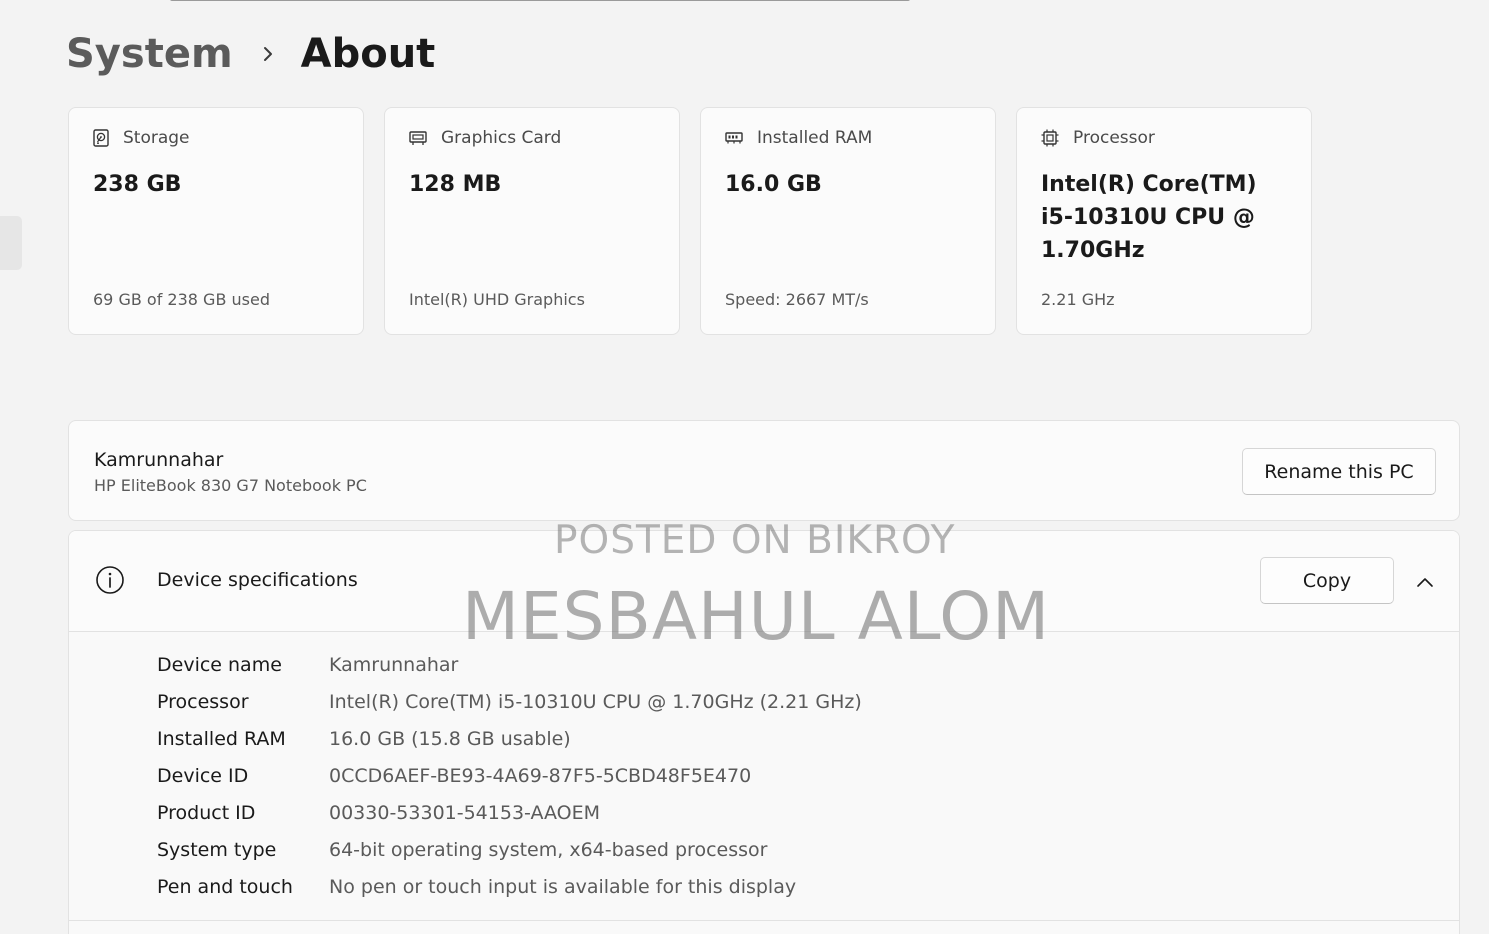 This screenshot has height=934, width=1489. I want to click on spec-value: Kamrunnahar, so click(393, 665).